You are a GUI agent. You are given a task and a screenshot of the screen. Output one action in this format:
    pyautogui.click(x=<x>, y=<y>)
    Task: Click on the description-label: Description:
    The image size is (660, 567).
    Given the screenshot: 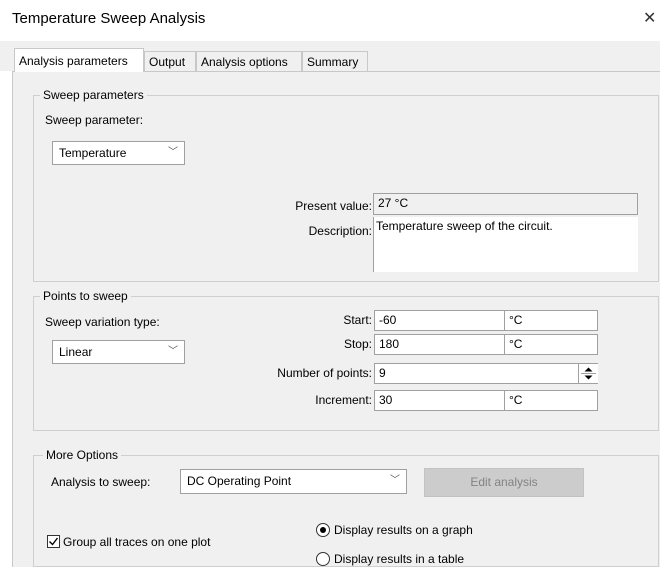 What is the action you would take?
    pyautogui.click(x=340, y=231)
    